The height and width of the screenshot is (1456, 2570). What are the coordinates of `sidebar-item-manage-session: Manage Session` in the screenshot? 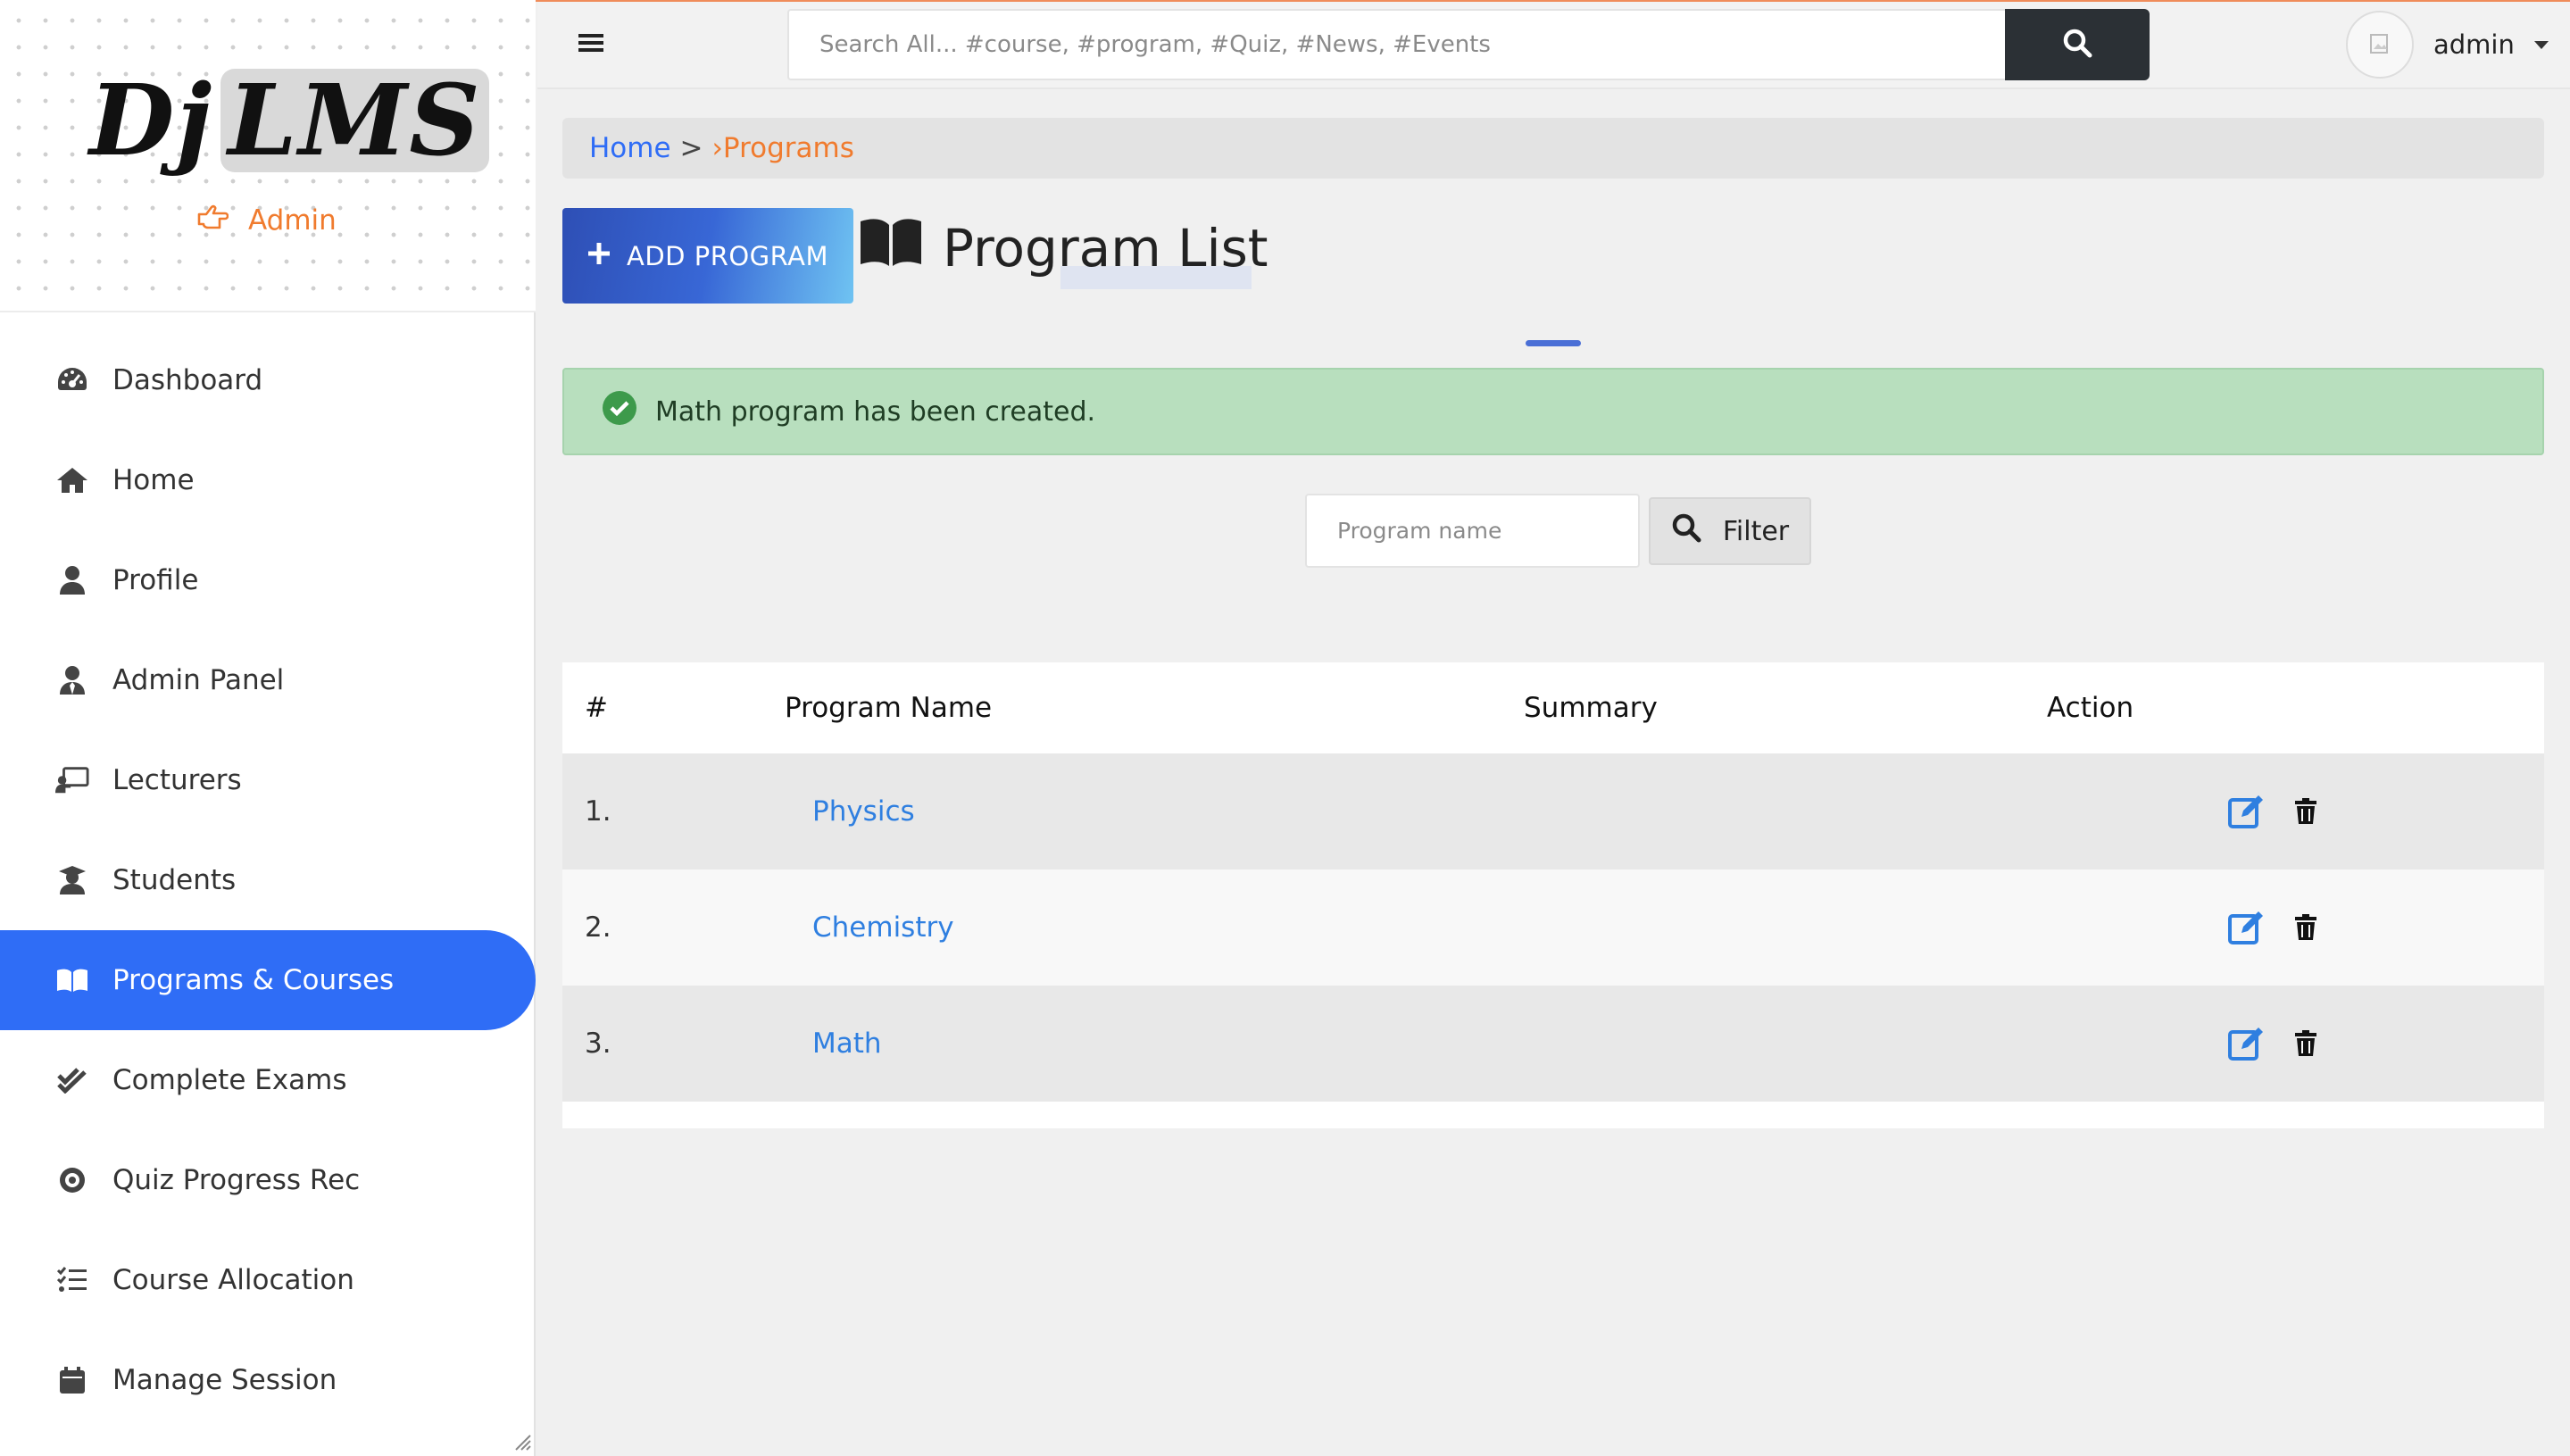 It's located at (268, 1380).